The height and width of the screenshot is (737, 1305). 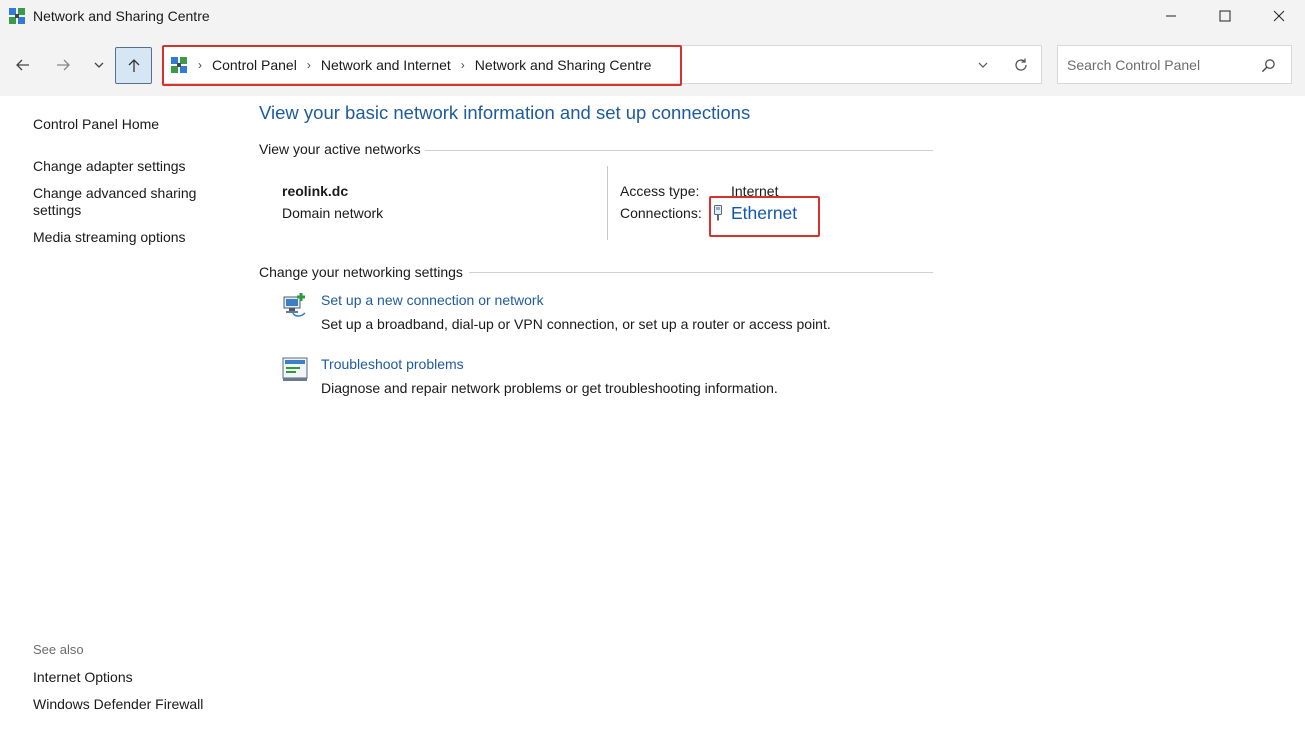 I want to click on close-button, so click(x=1278, y=16).